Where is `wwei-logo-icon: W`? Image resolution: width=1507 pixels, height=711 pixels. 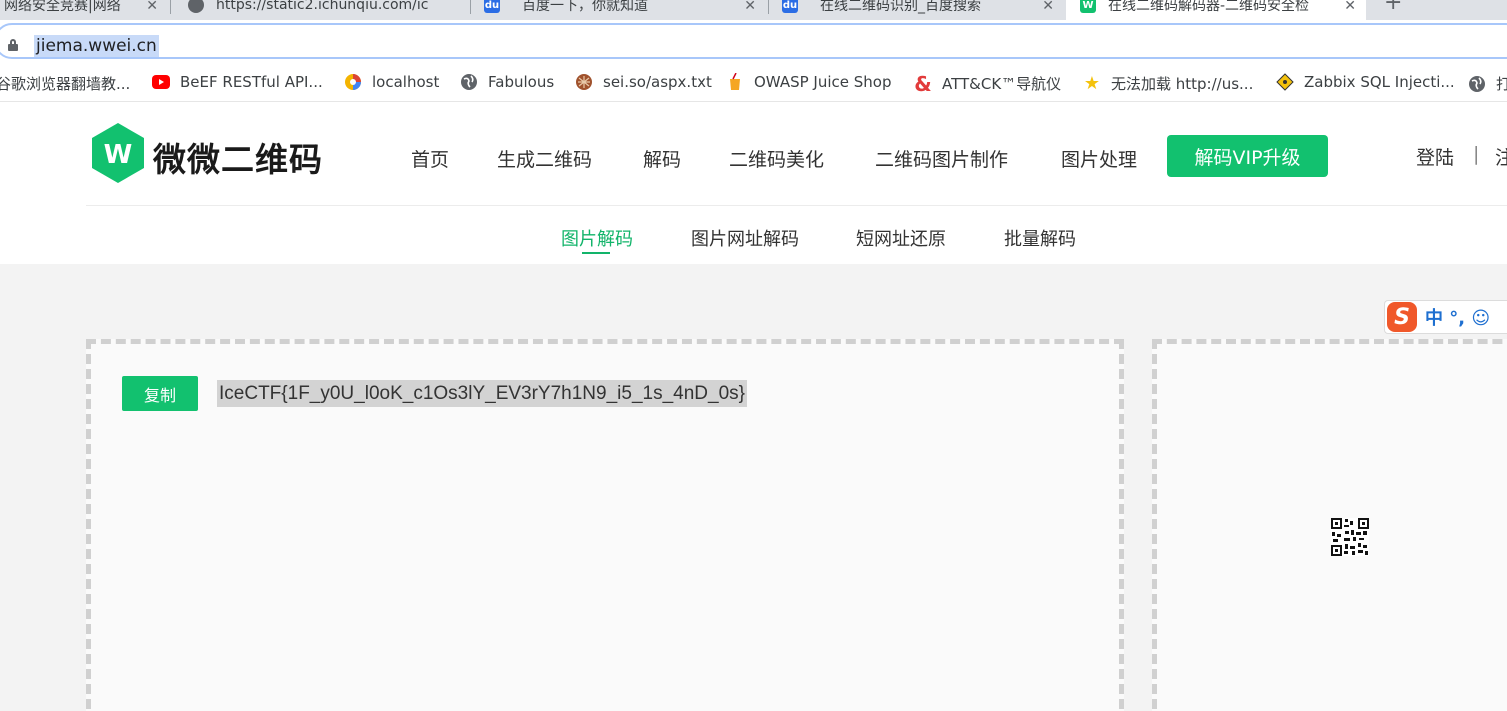
wwei-logo-icon: W is located at coordinates (118, 153).